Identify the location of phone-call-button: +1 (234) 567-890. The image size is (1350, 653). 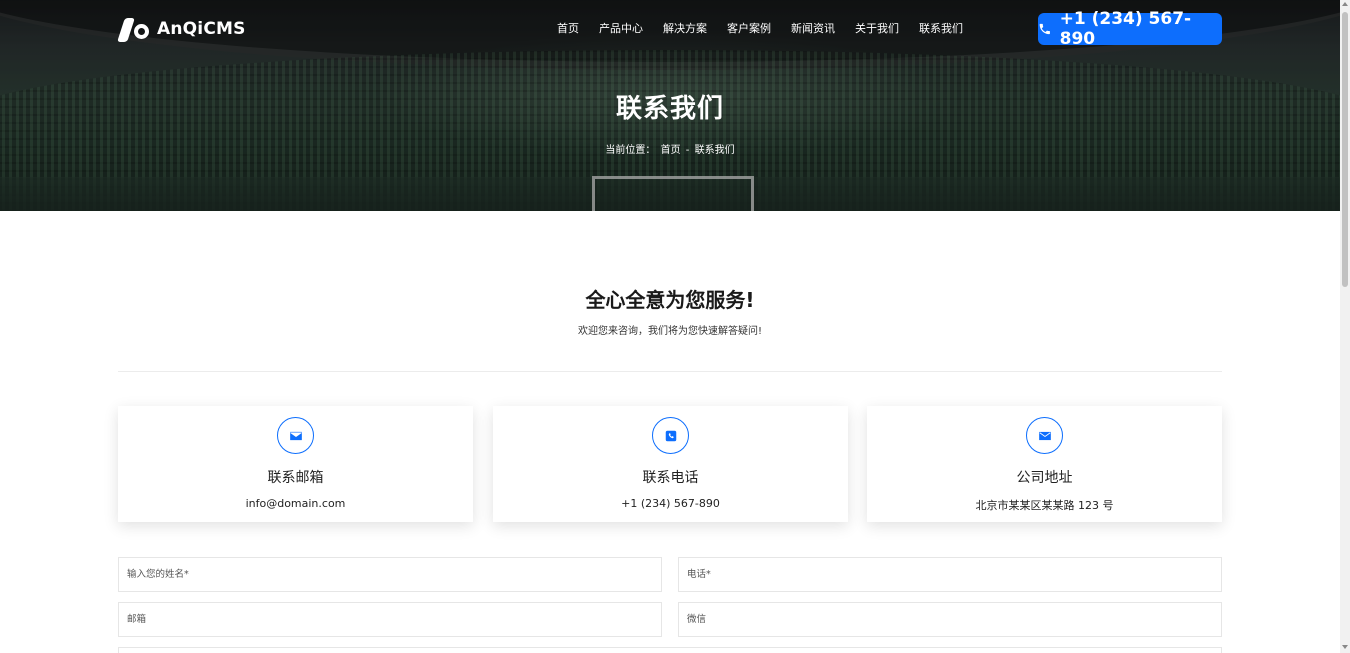
(1130, 29).